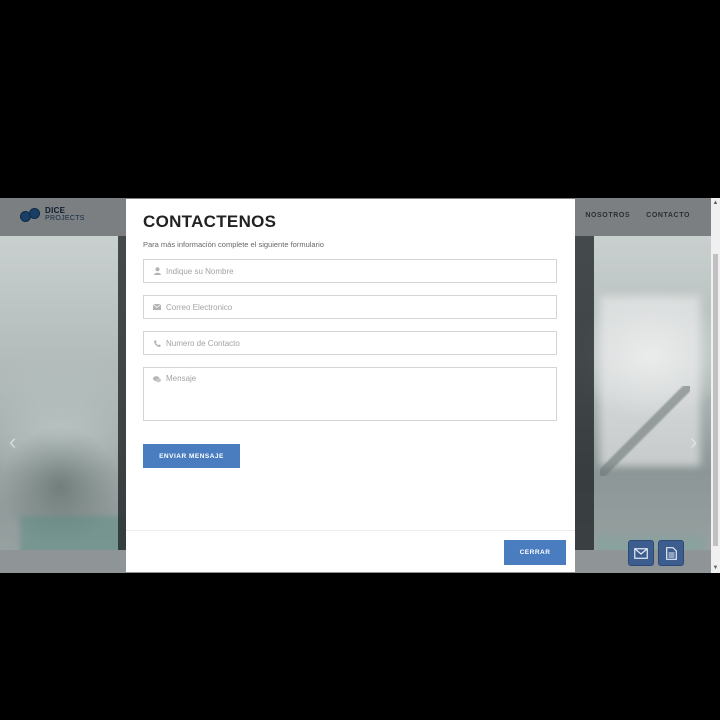 Image resolution: width=720 pixels, height=720 pixels. I want to click on document-icon, so click(671, 553).